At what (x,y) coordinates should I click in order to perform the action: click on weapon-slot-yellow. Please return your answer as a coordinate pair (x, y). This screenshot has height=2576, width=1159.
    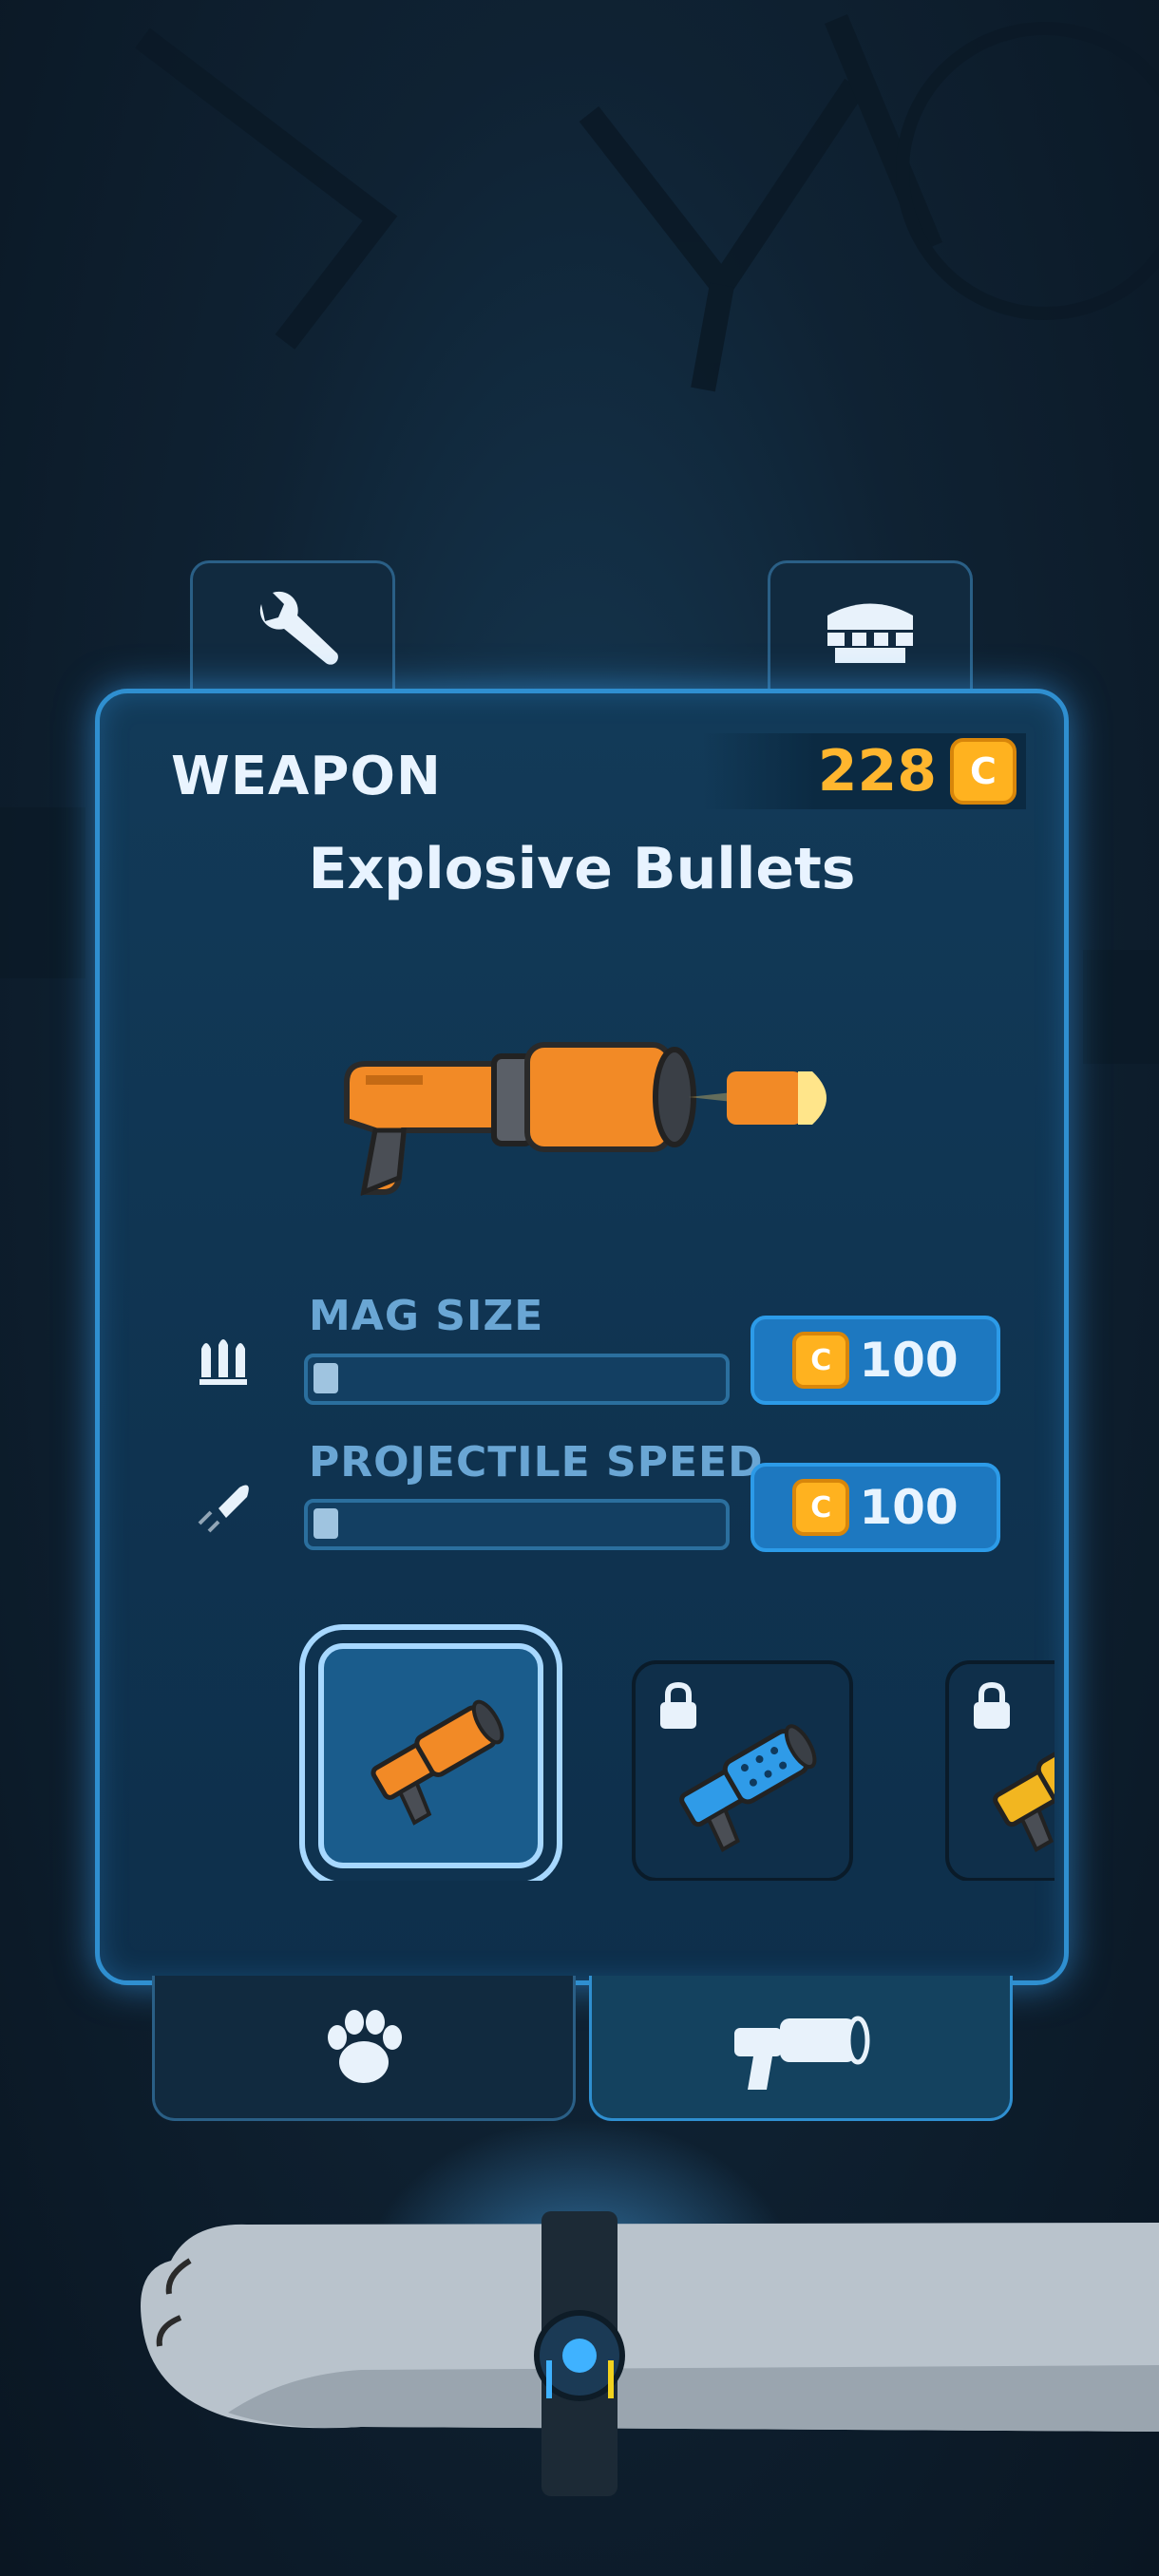
    Looking at the image, I should click on (999, 1770).